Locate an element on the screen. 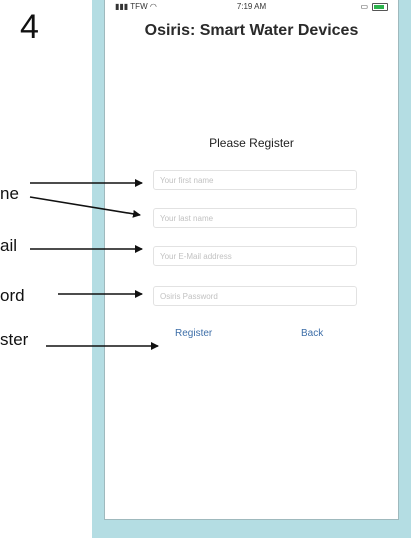 Image resolution: width=411 pixels, height=538 pixels. status-time: 7:19 AM is located at coordinates (251, 6).